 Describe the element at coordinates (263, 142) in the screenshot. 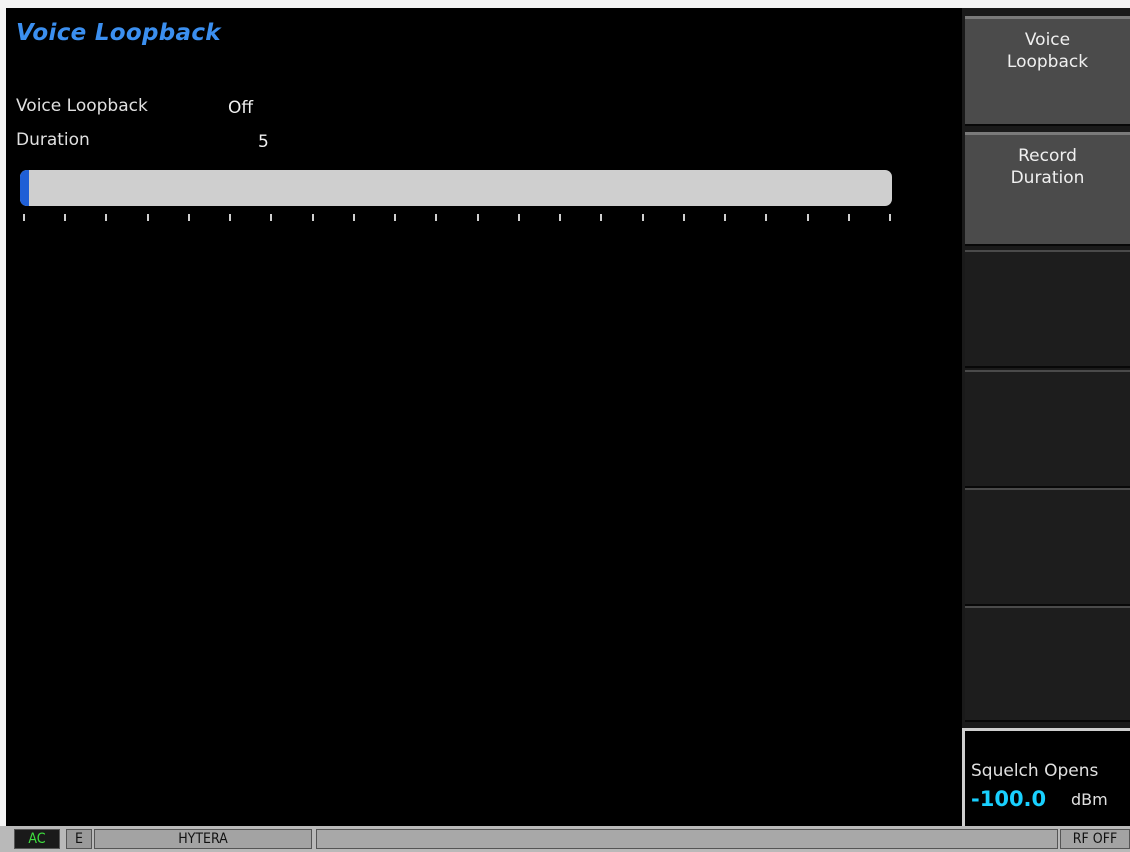

I see `duration-value: 5` at that location.